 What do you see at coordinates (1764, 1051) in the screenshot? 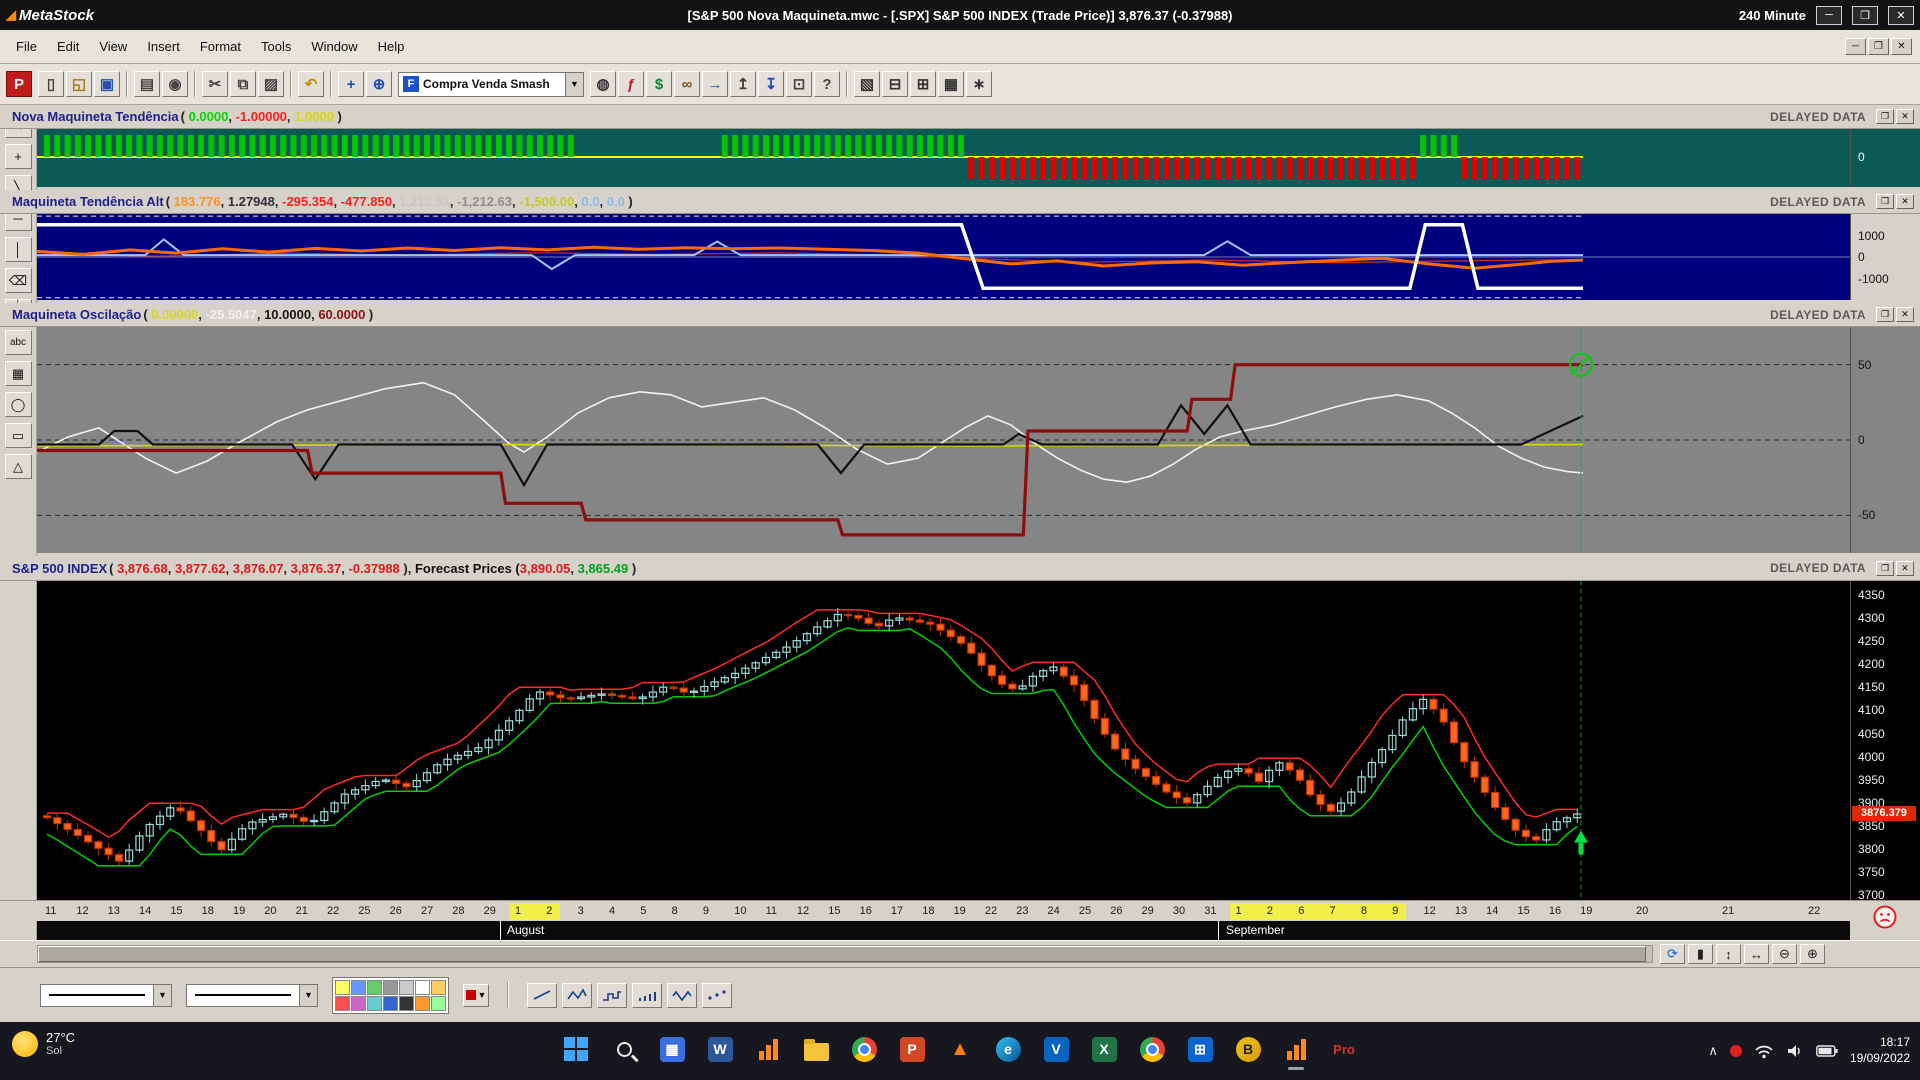
I see `wifi-icon` at bounding box center [1764, 1051].